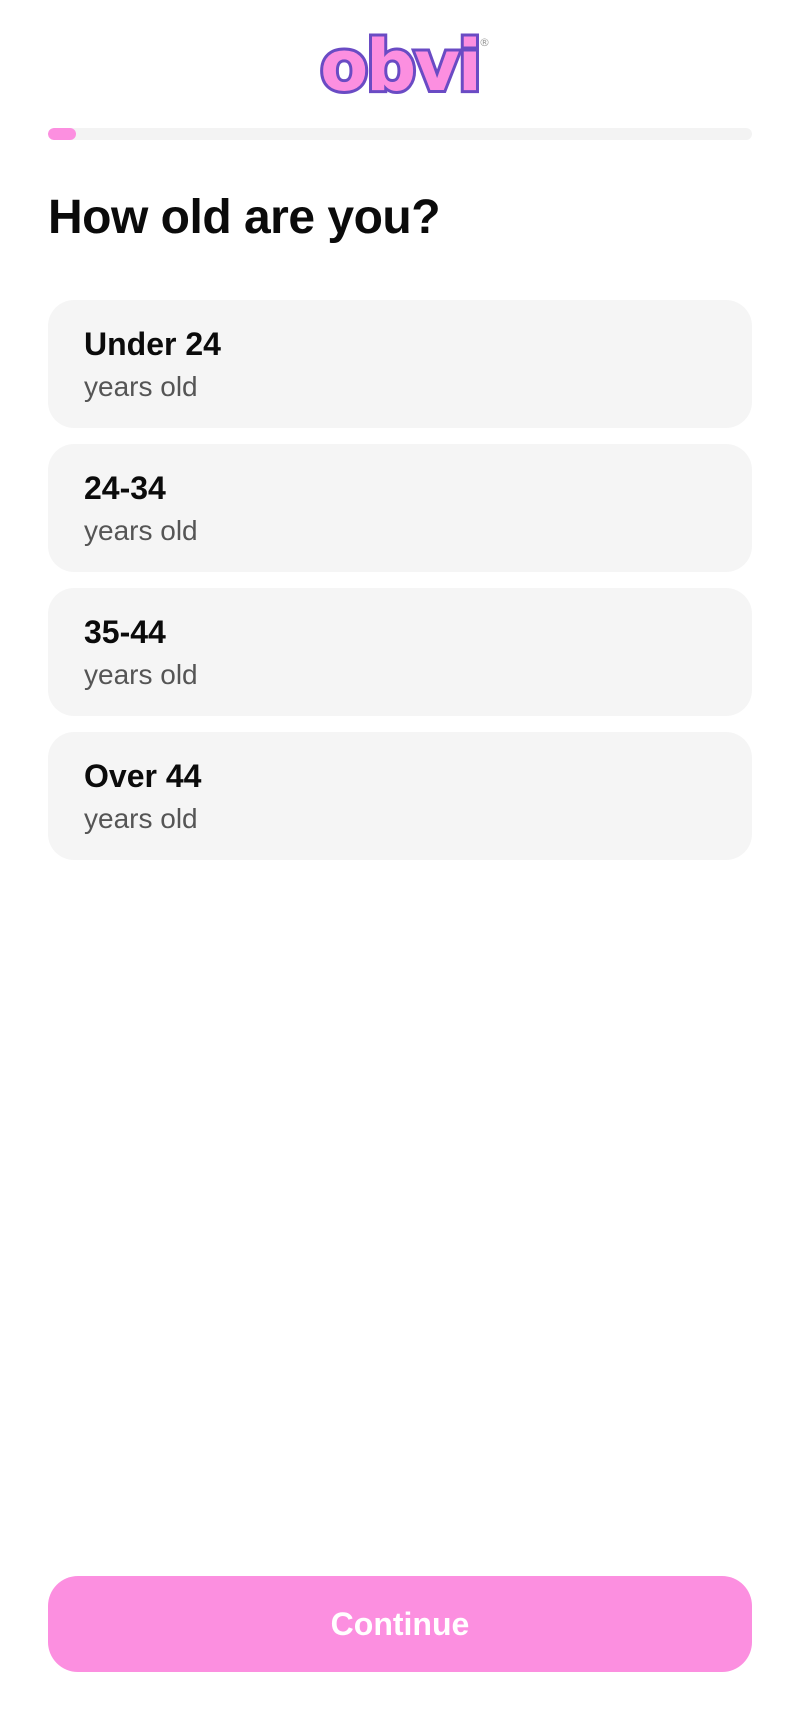  Describe the element at coordinates (400, 652) in the screenshot. I see `option-35-44: 35-44 years old` at that location.